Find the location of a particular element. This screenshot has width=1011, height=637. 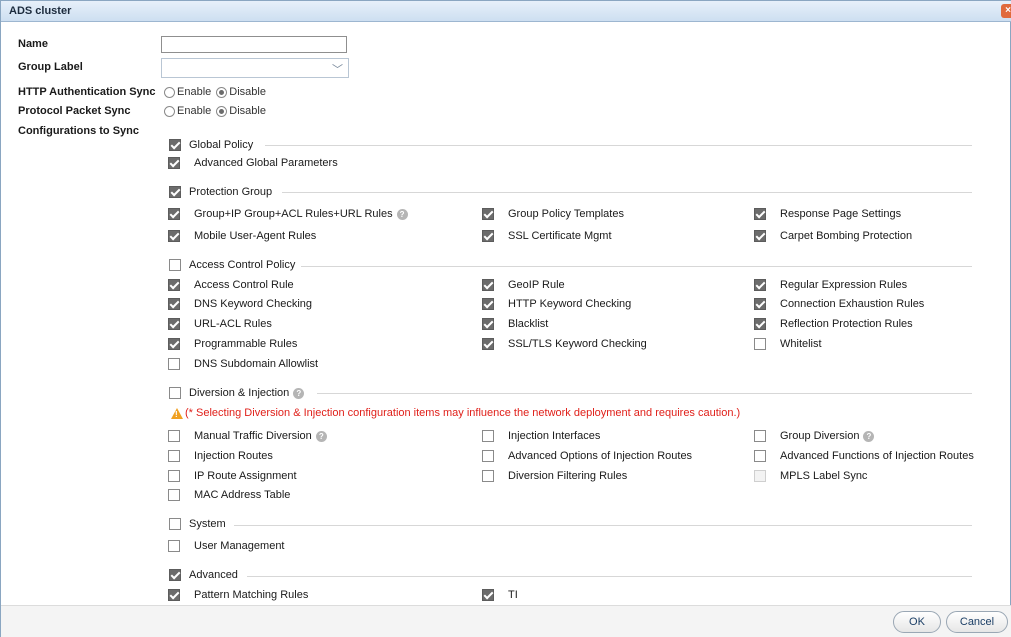

item-label: Group+IP Group+ACL Rules+URL Rules is located at coordinates (293, 214).